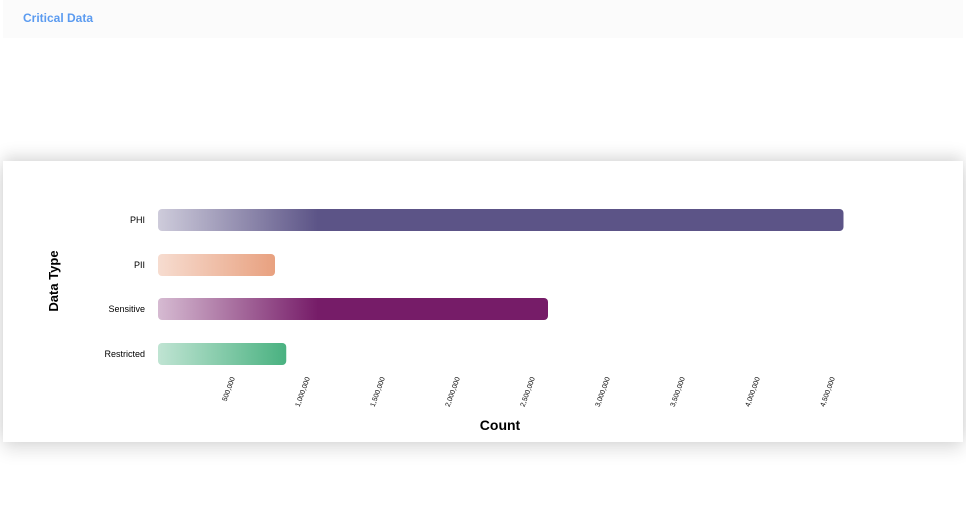  I want to click on x-tick-label: 4,000,000, so click(753, 392).